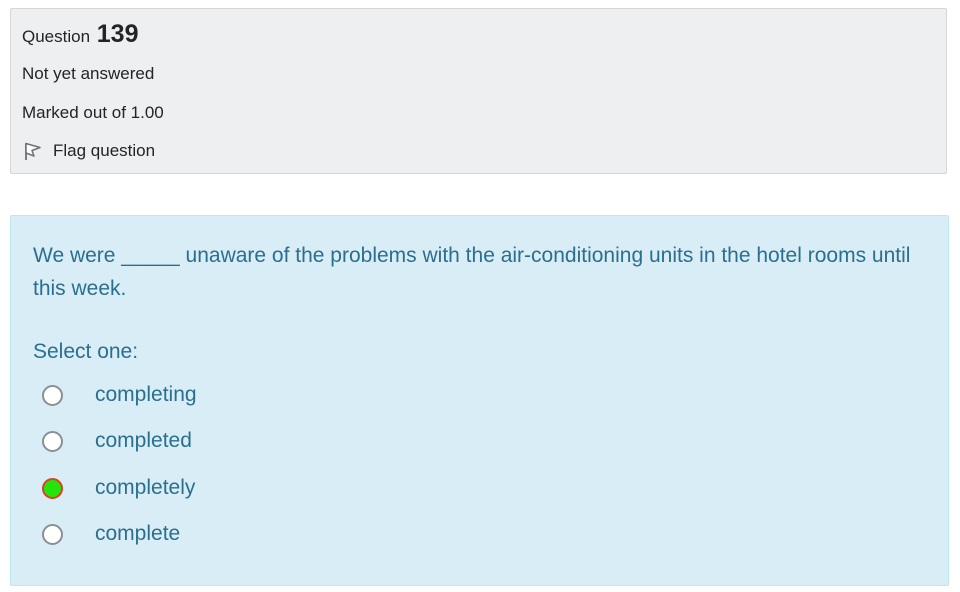 This screenshot has height=592, width=960. What do you see at coordinates (137, 534) in the screenshot?
I see `answer-label: complete` at bounding box center [137, 534].